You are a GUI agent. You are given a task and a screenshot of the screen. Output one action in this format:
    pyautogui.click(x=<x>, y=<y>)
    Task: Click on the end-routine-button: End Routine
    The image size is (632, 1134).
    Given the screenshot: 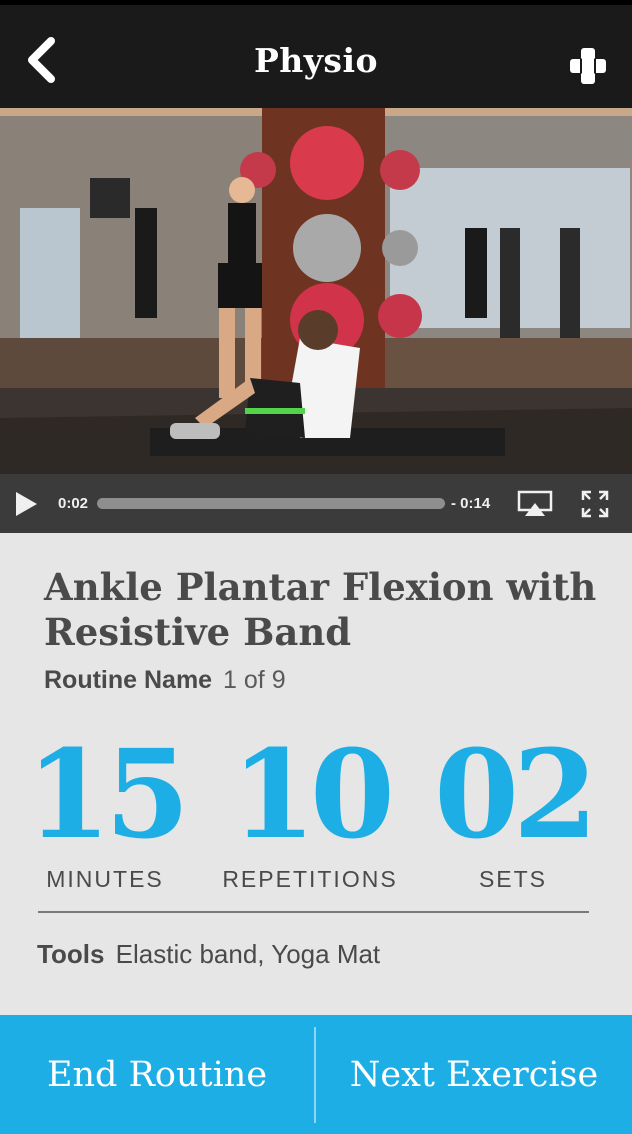 What is the action you would take?
    pyautogui.click(x=157, y=1074)
    